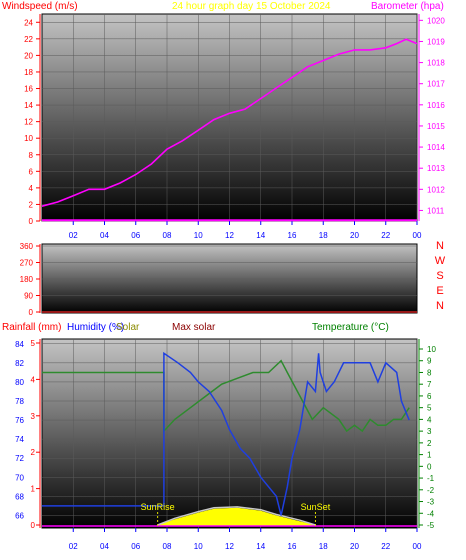 The height and width of the screenshot is (560, 466). What do you see at coordinates (19, 382) in the screenshot?
I see `humidity-tick-label: 80` at bounding box center [19, 382].